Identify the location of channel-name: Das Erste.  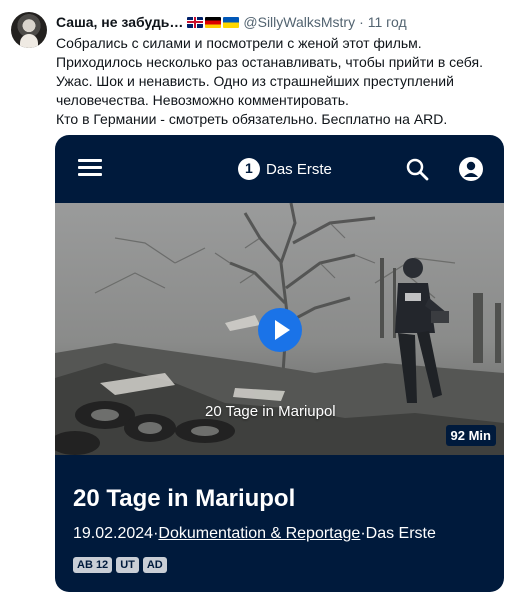
(400, 533).